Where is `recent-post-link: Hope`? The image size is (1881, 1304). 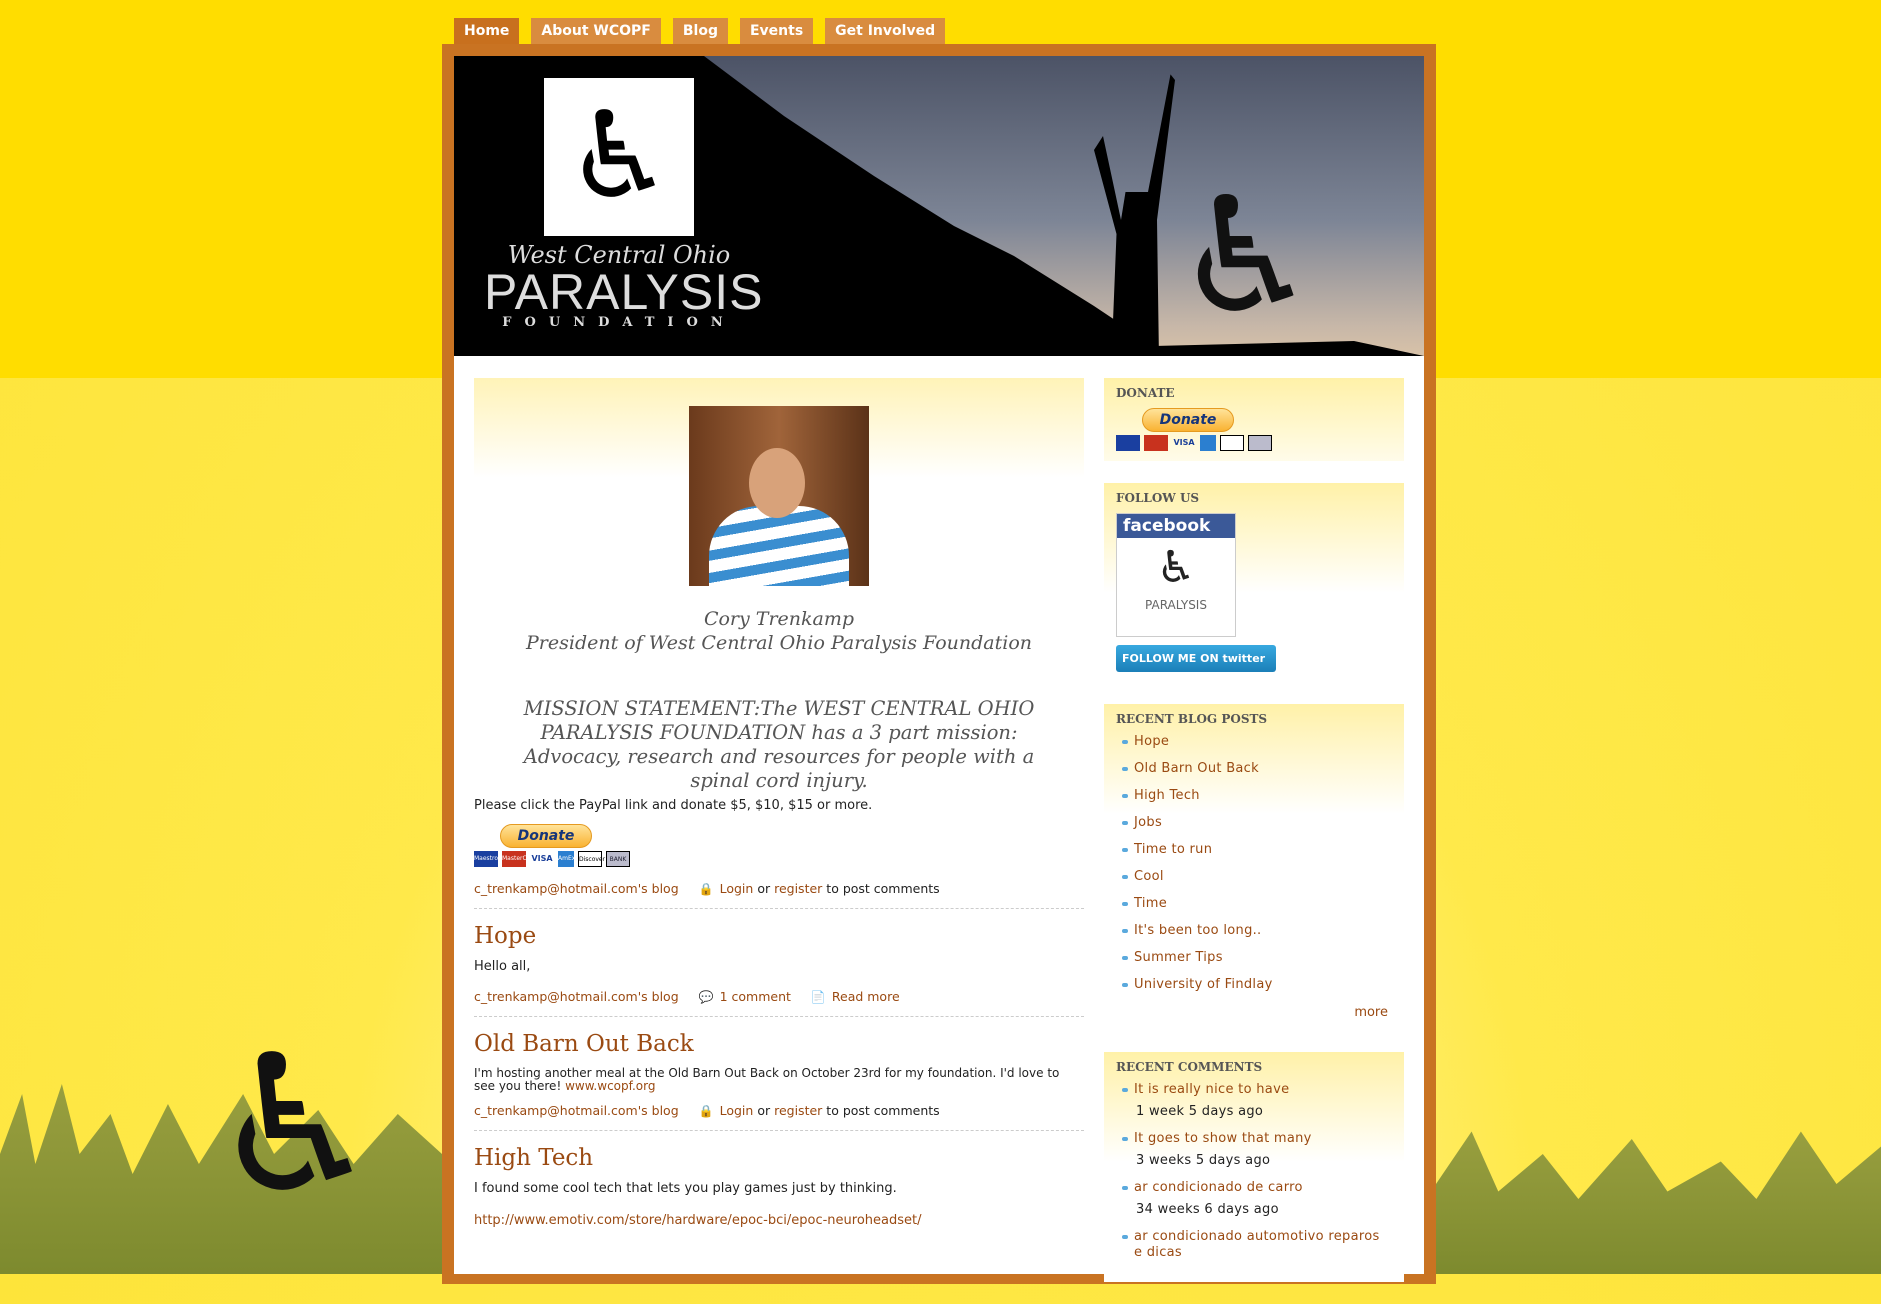
recent-post-link: Hope is located at coordinates (1151, 741).